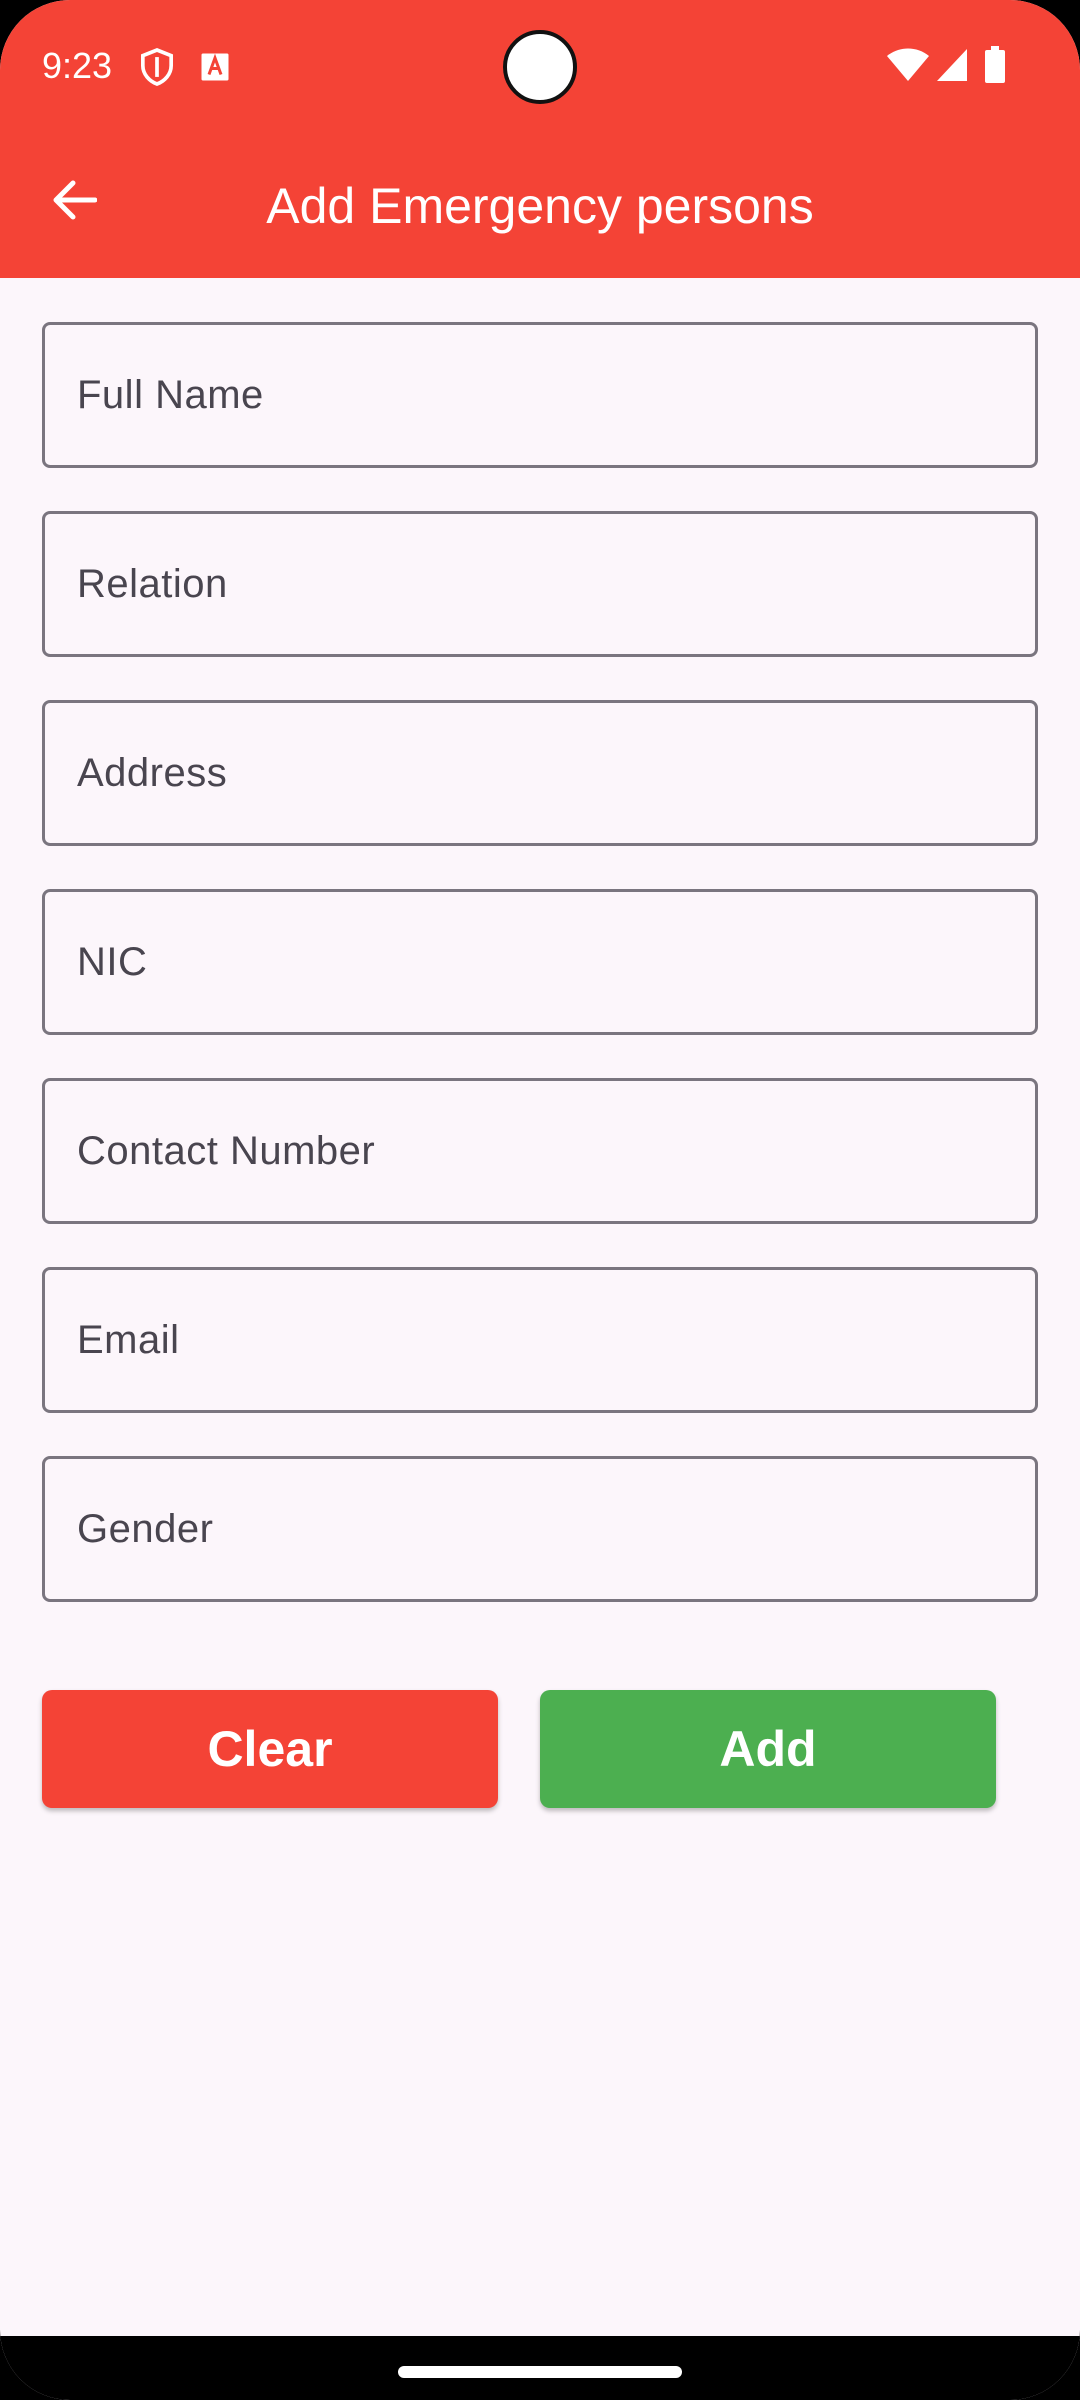  Describe the element at coordinates (540, 1340) in the screenshot. I see `email-field: Email` at that location.